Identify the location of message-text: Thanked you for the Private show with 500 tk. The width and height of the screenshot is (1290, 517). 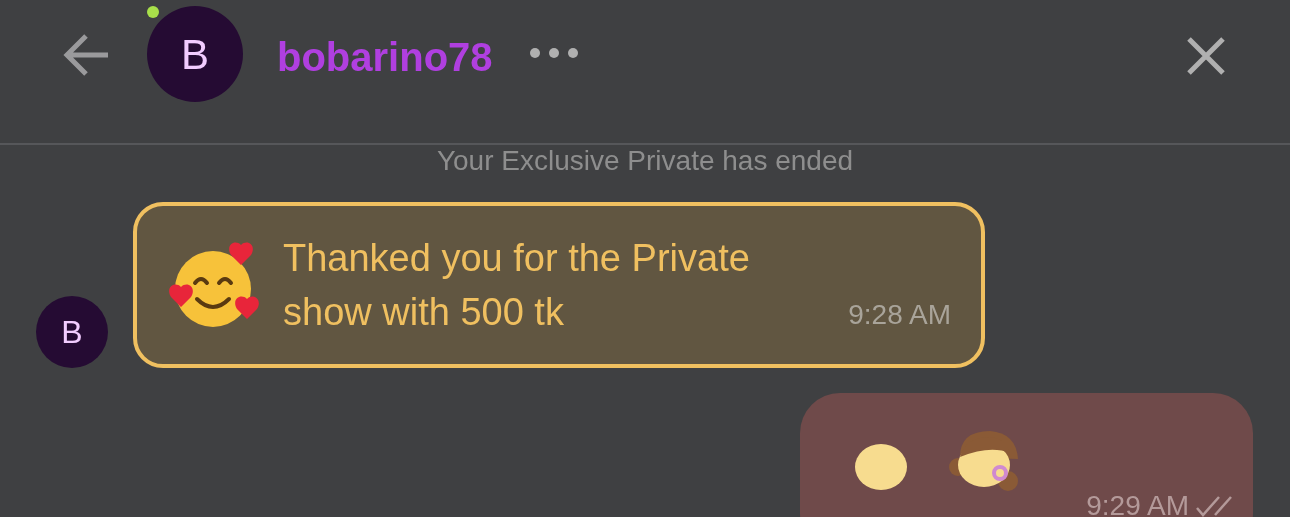
(517, 285).